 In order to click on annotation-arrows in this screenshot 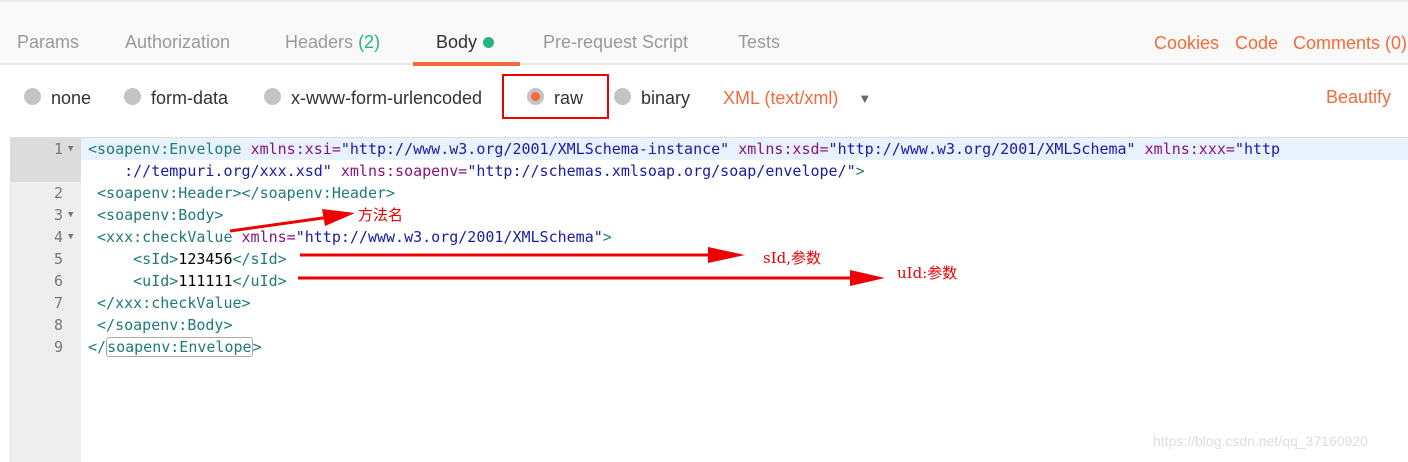, I will do `click(557, 247)`.